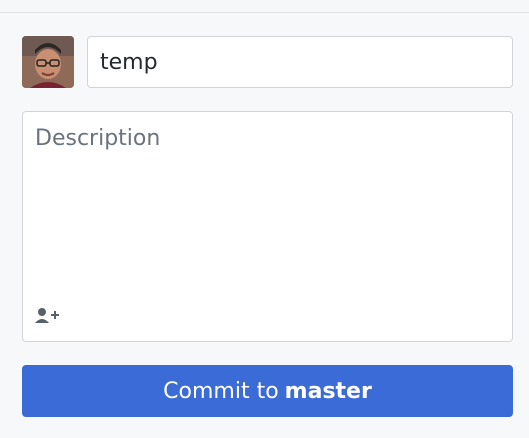  I want to click on commit-summary-input: temp, so click(300, 62).